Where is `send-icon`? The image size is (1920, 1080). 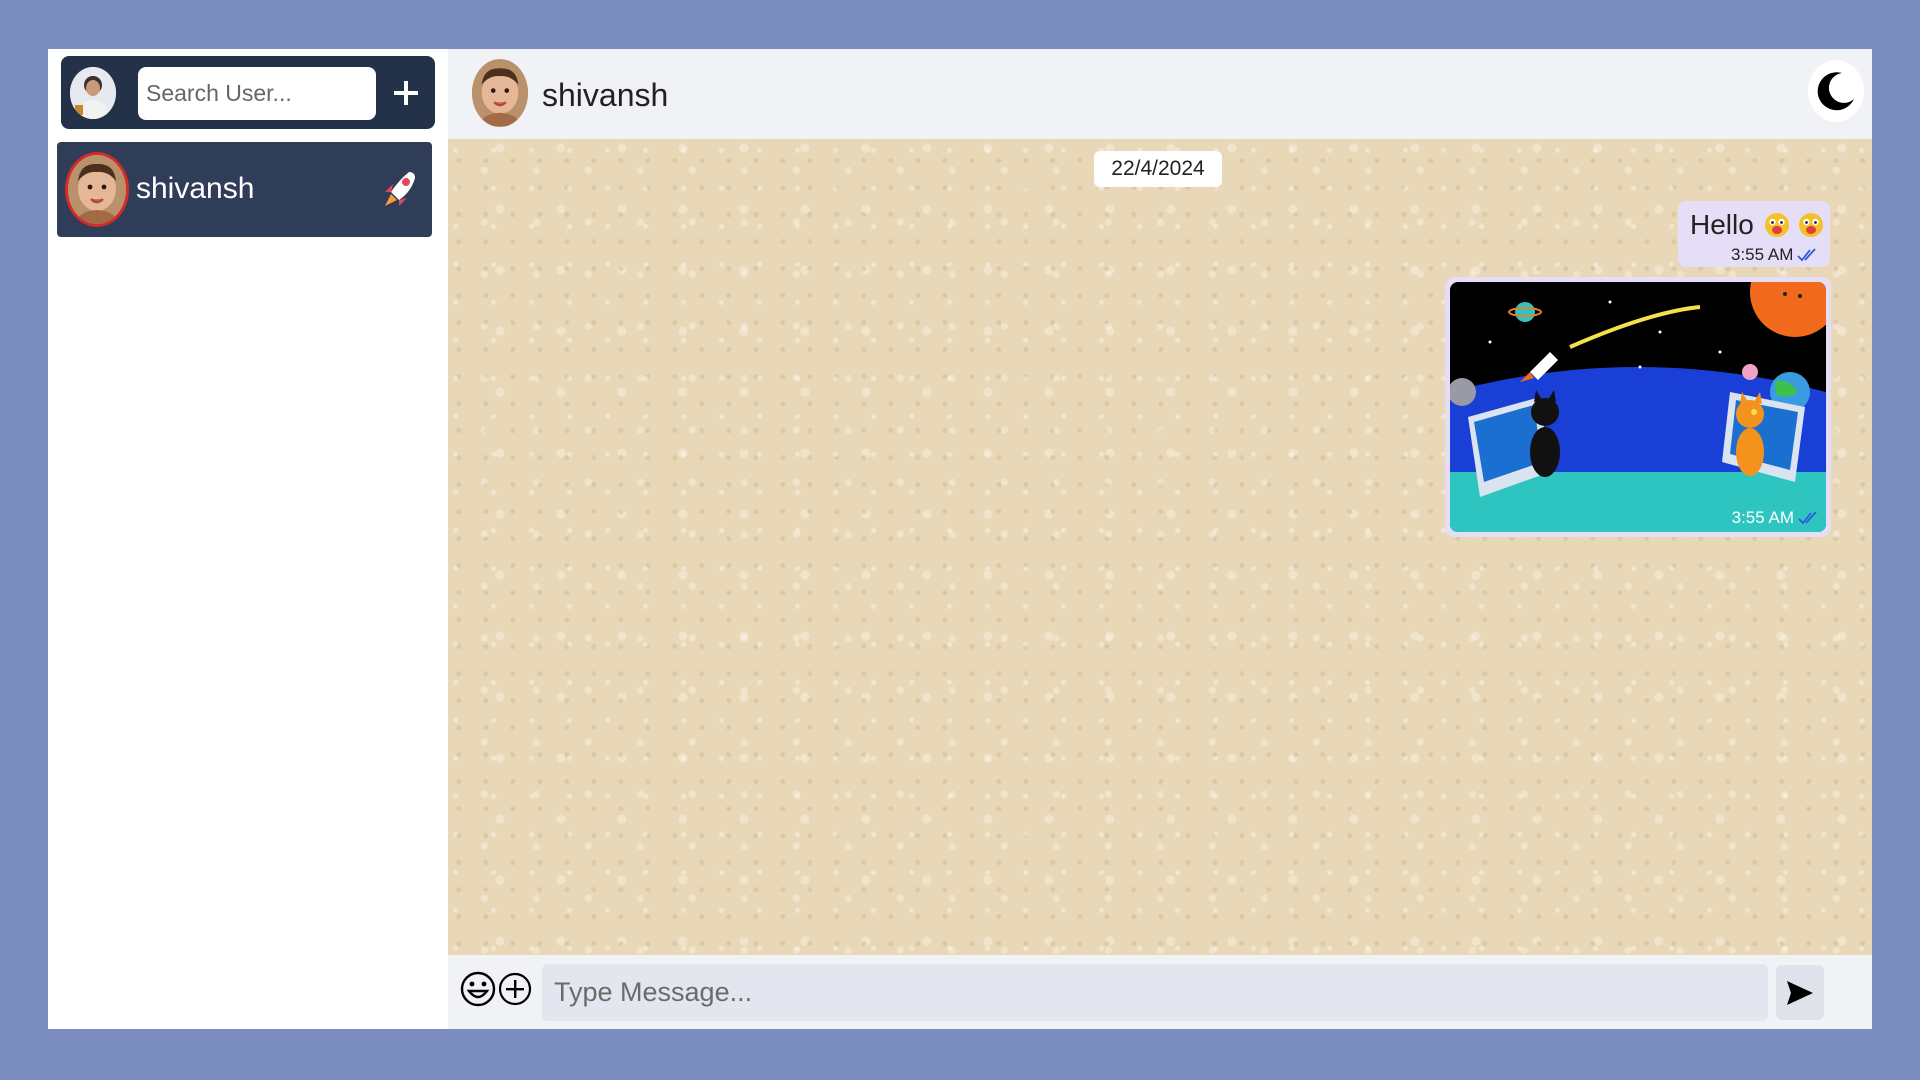
send-icon is located at coordinates (1800, 992).